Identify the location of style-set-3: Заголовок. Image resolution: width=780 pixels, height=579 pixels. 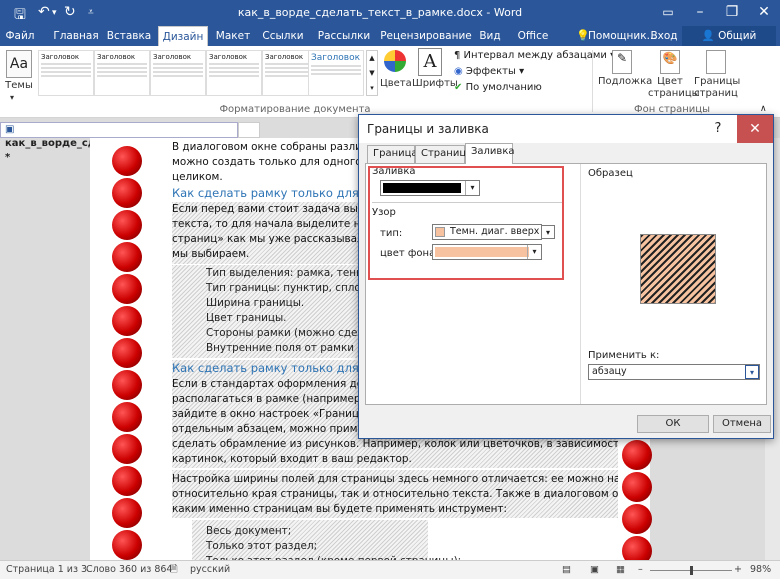
(178, 73).